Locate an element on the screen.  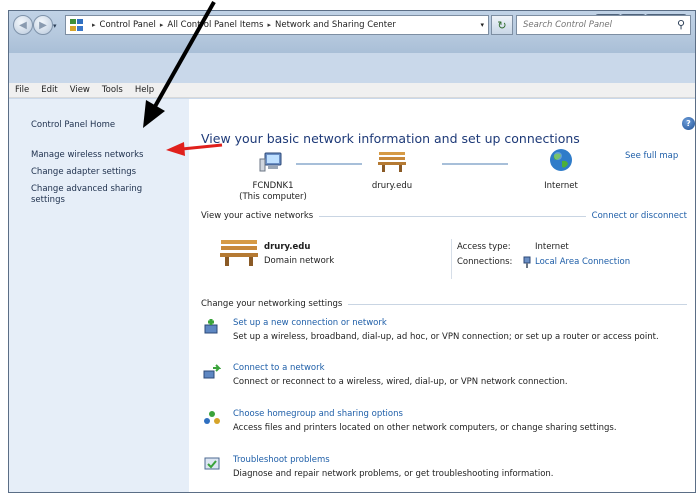
network-divider is located at coordinates (451, 259).